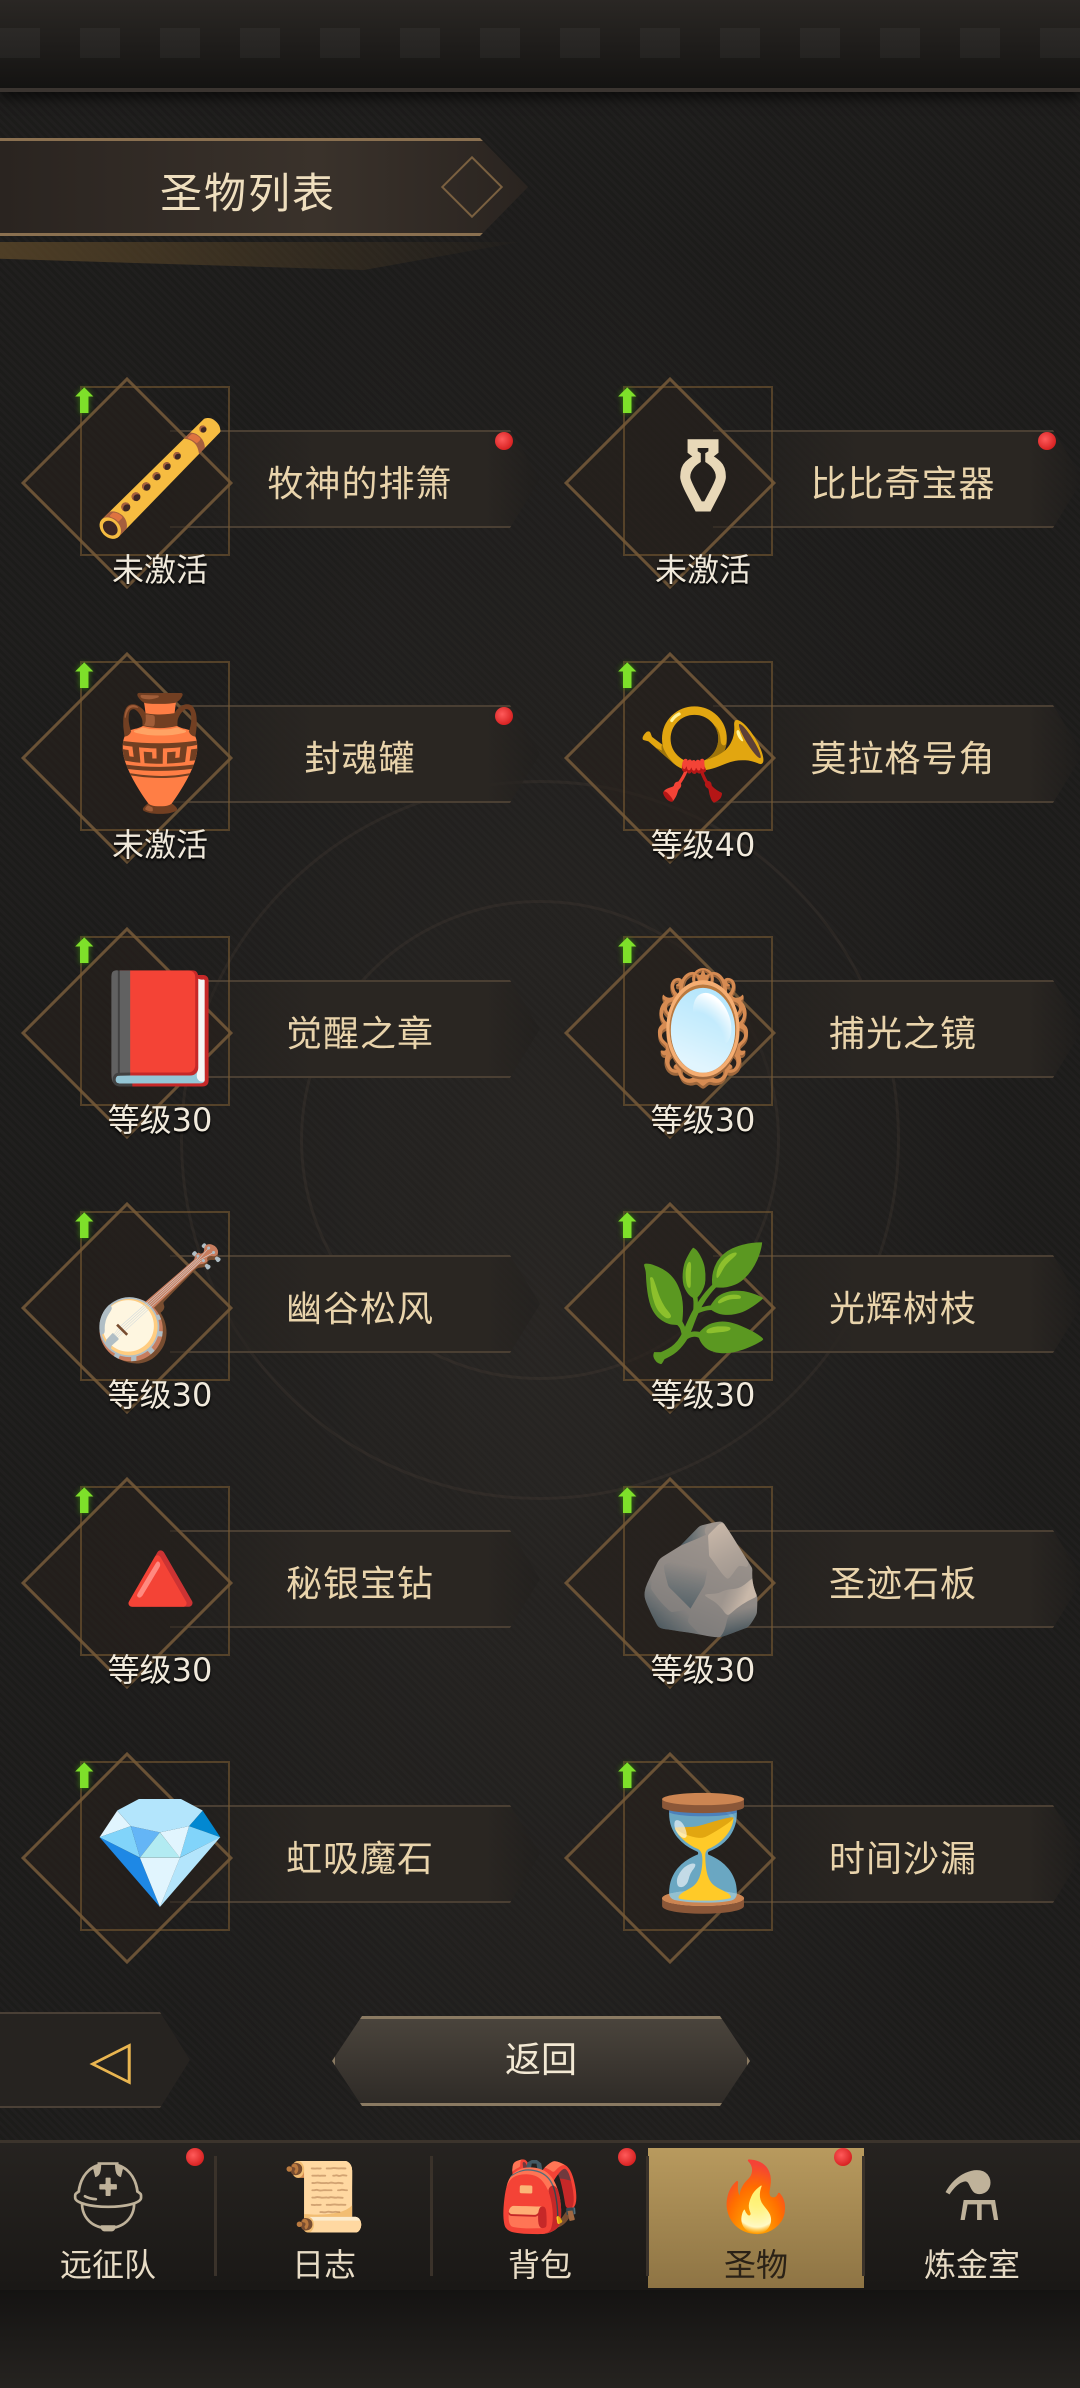  What do you see at coordinates (108, 2197) in the screenshot?
I see `viking-helmet-icon: ⛑` at bounding box center [108, 2197].